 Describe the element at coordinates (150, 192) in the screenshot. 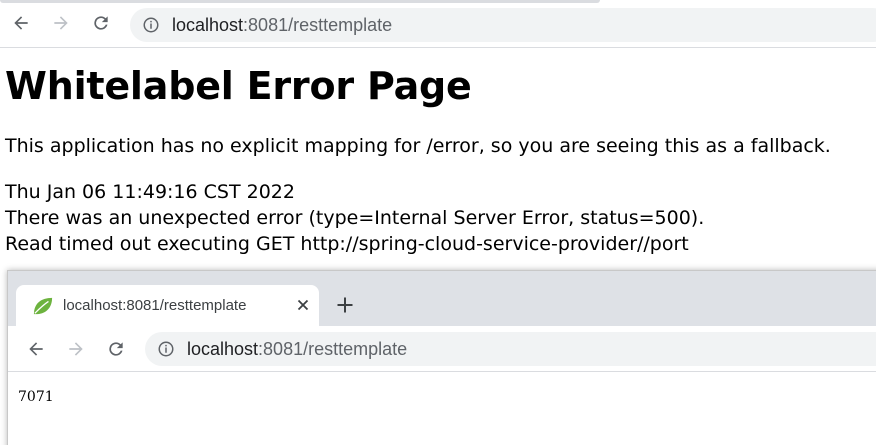

I see `error-timestamp: Thu Jan 06 11:49:16 CST 2022` at that location.